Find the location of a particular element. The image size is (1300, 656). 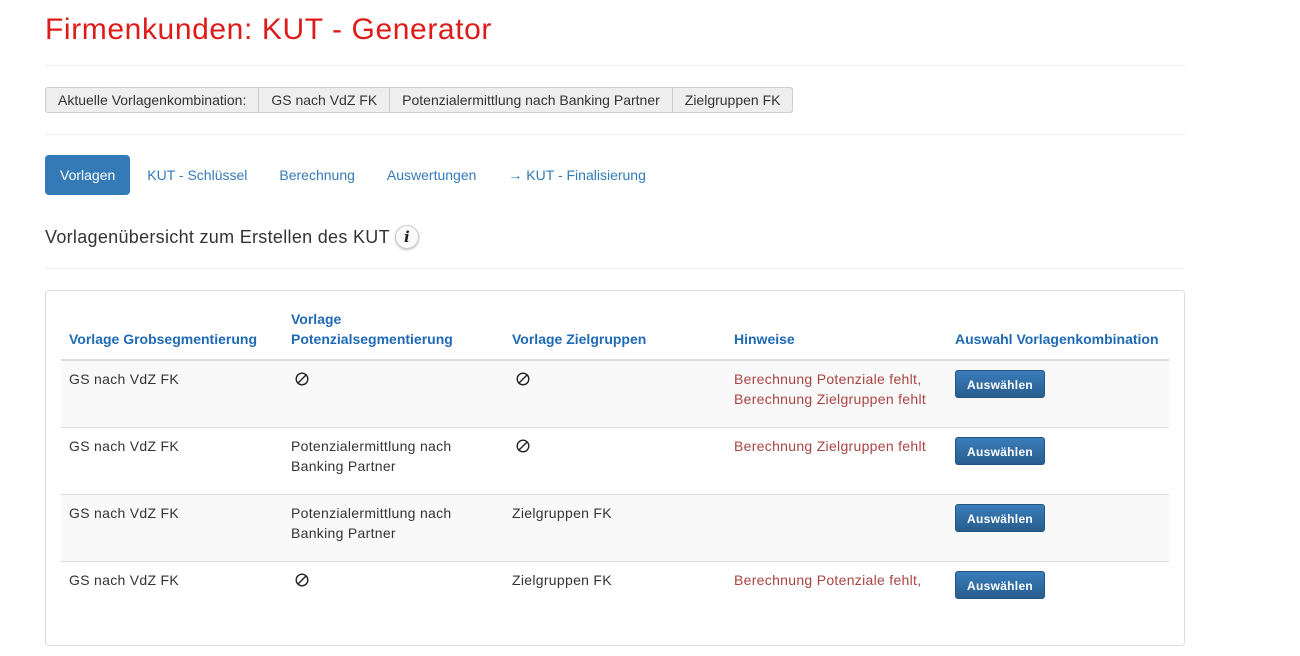

combination-grob: GS nach VdZ FK is located at coordinates (325, 100).